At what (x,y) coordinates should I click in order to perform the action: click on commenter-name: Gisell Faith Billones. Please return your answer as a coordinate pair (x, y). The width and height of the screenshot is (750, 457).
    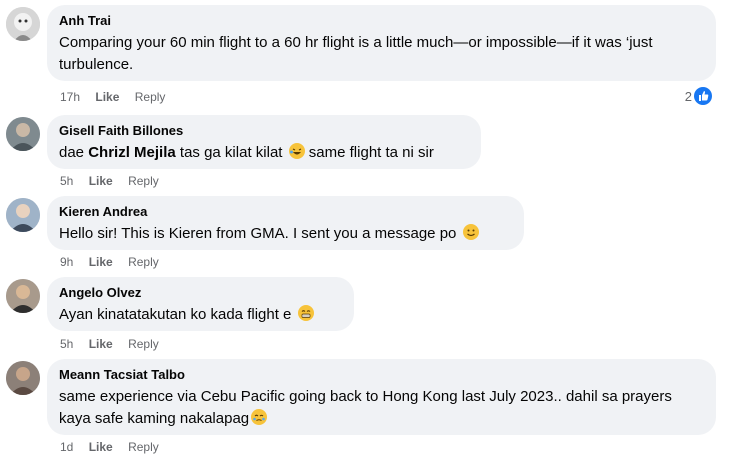
    Looking at the image, I should click on (264, 131).